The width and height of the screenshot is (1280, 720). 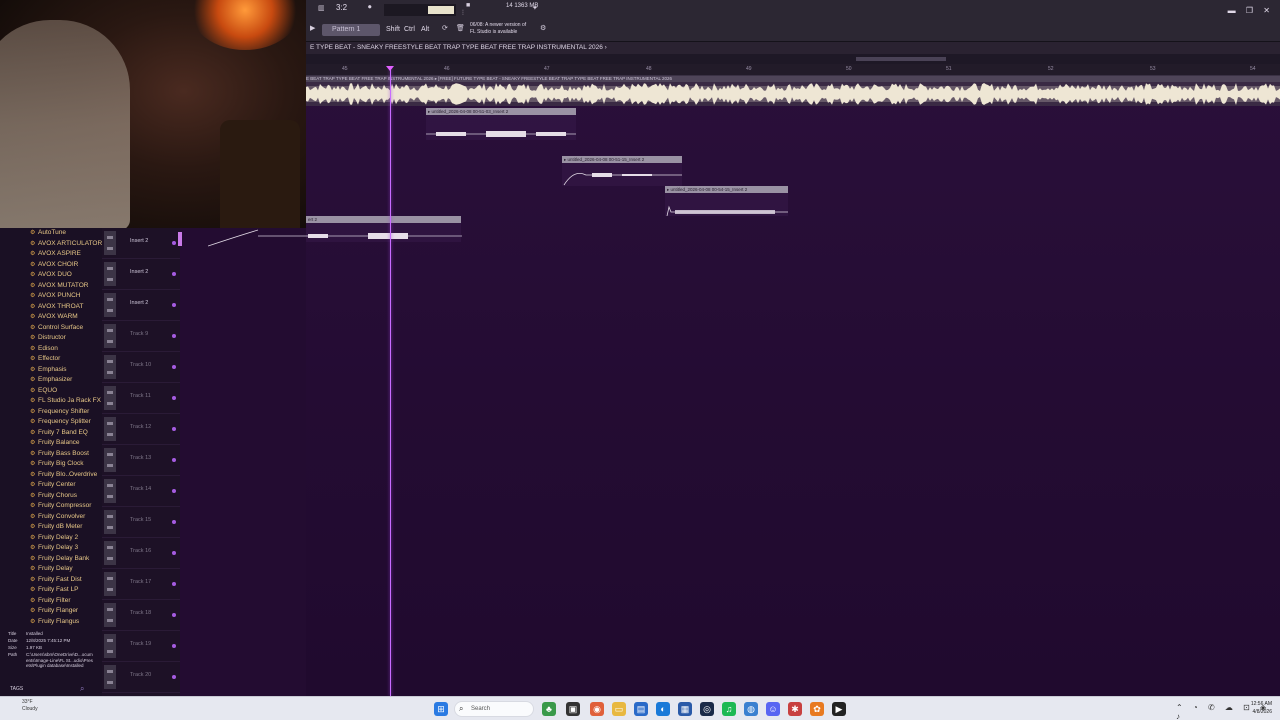 I want to click on track-header: Track 20, so click(x=141, y=677).